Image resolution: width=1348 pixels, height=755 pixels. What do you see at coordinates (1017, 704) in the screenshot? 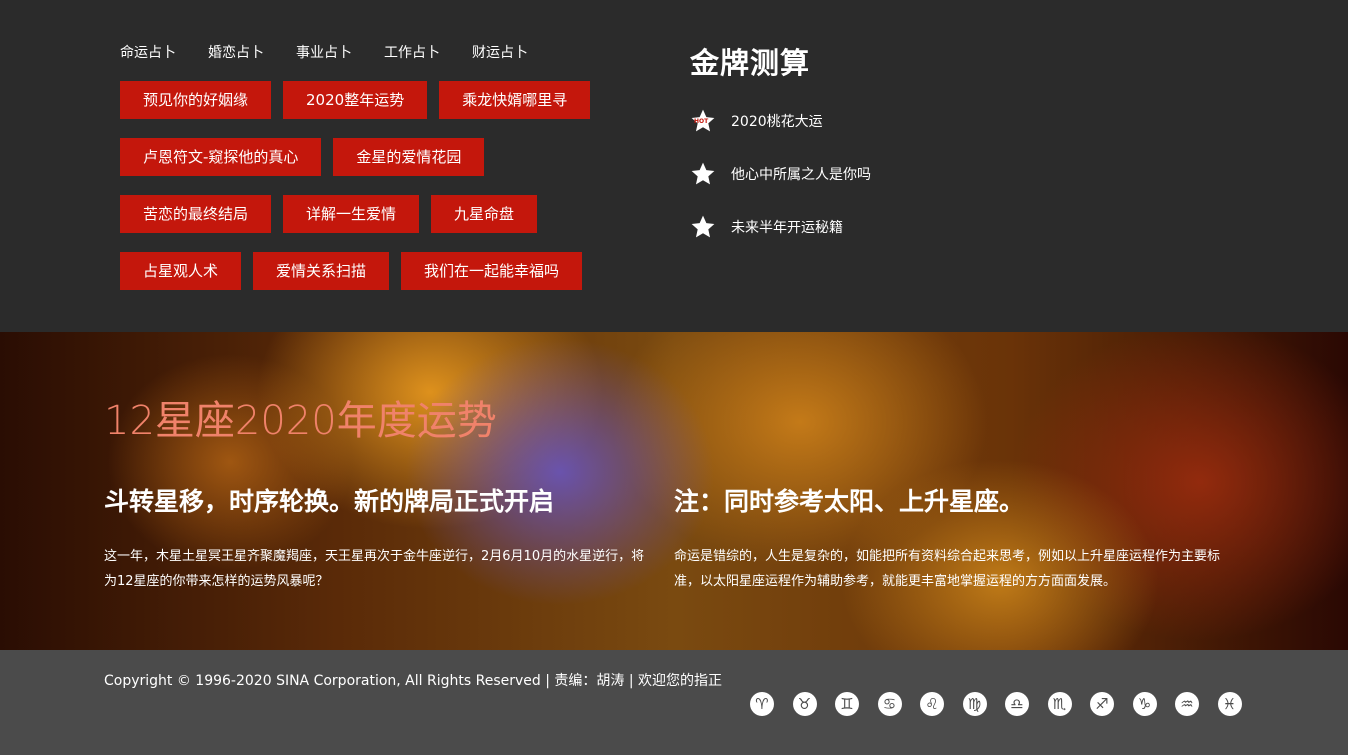
I see `libra-icon: ♎` at bounding box center [1017, 704].